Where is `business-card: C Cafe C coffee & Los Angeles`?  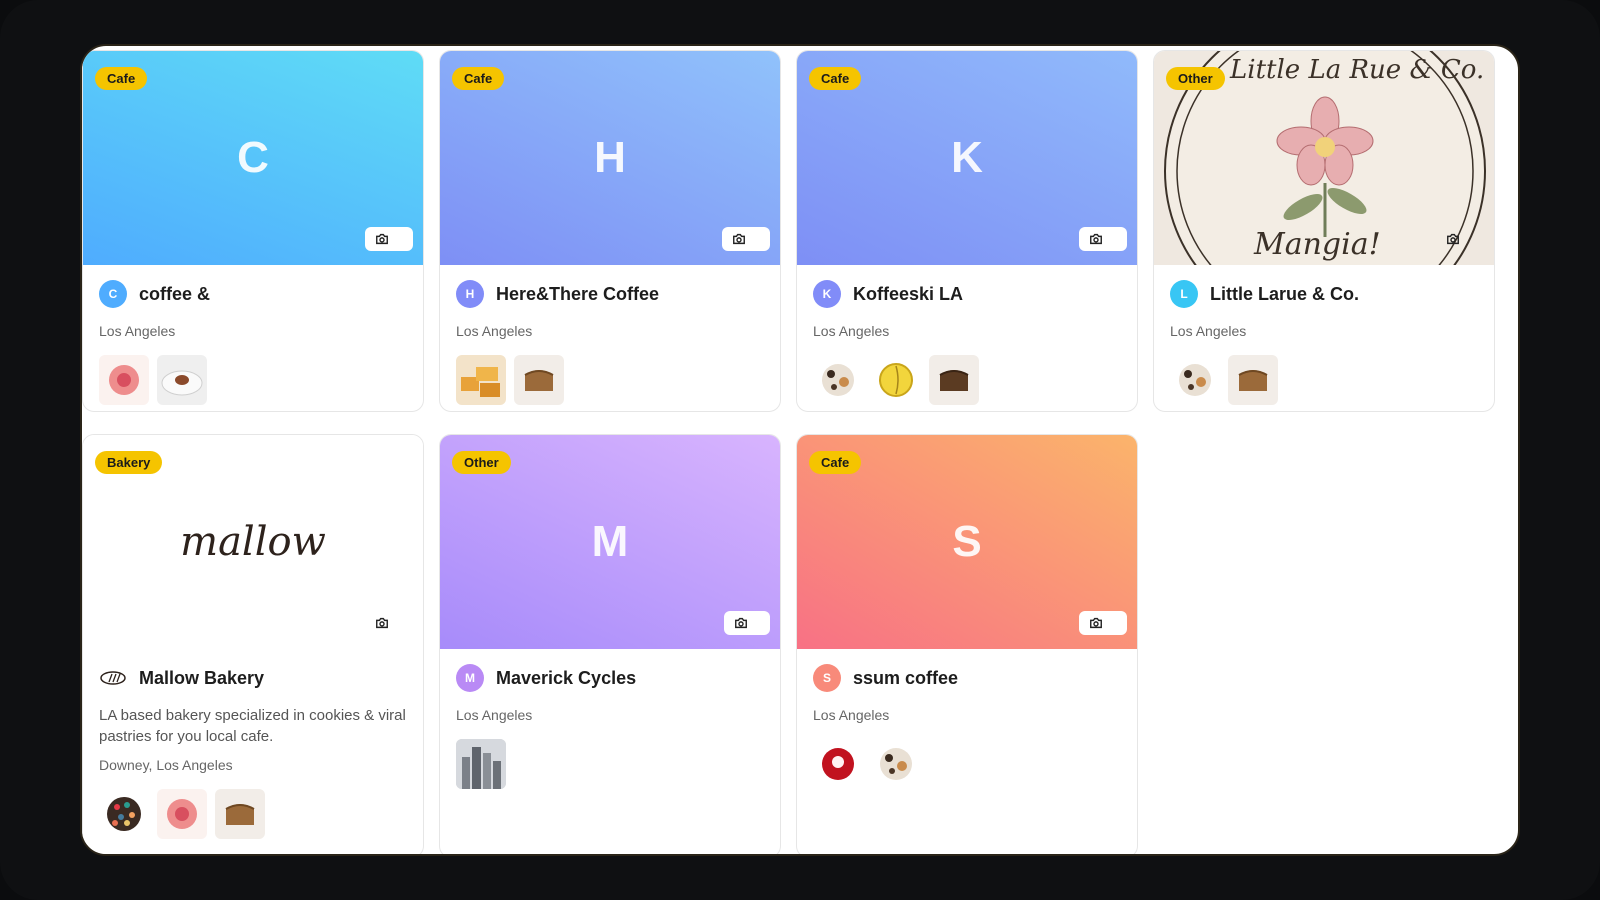 business-card: C Cafe C coffee & Los Angeles is located at coordinates (253, 231).